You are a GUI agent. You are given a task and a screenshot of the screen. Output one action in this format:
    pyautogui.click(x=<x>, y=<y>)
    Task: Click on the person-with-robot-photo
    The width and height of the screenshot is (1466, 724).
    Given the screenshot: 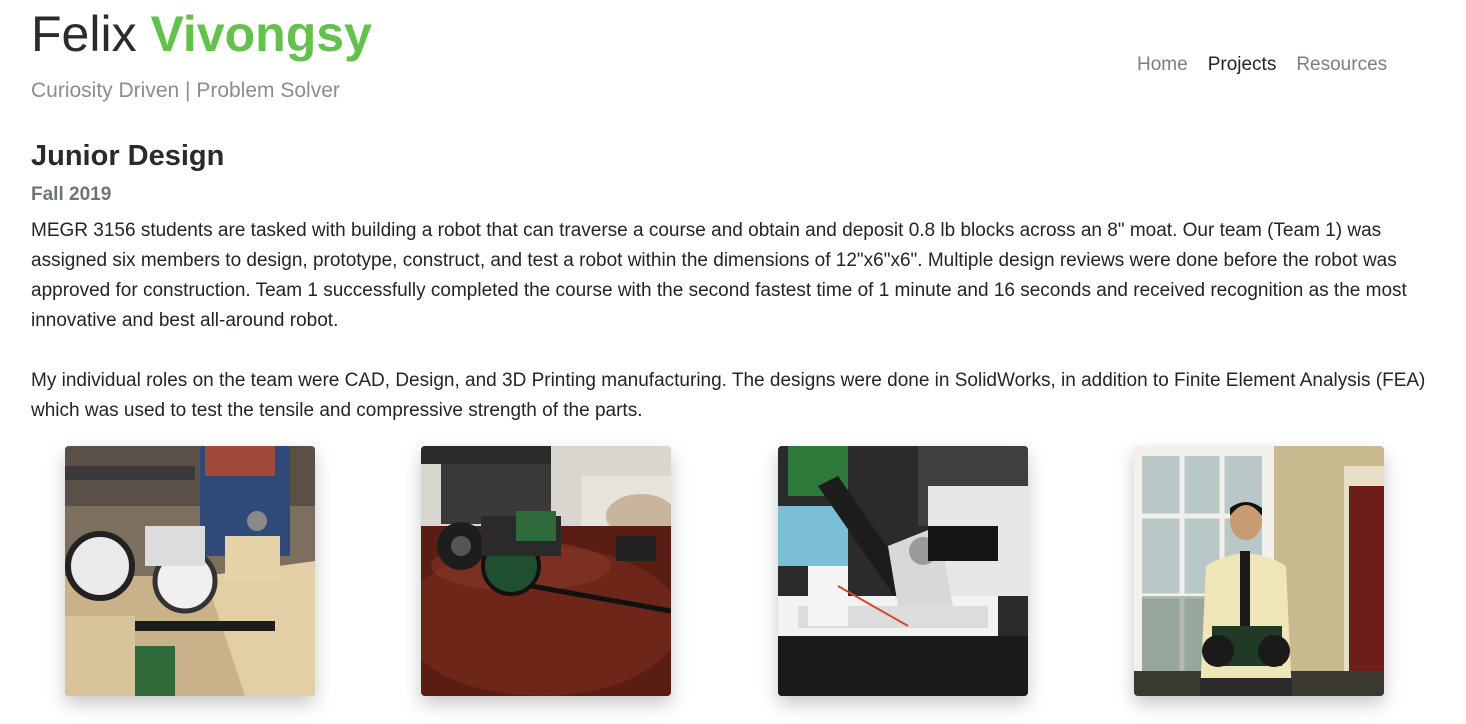 What is the action you would take?
    pyautogui.click(x=1259, y=571)
    